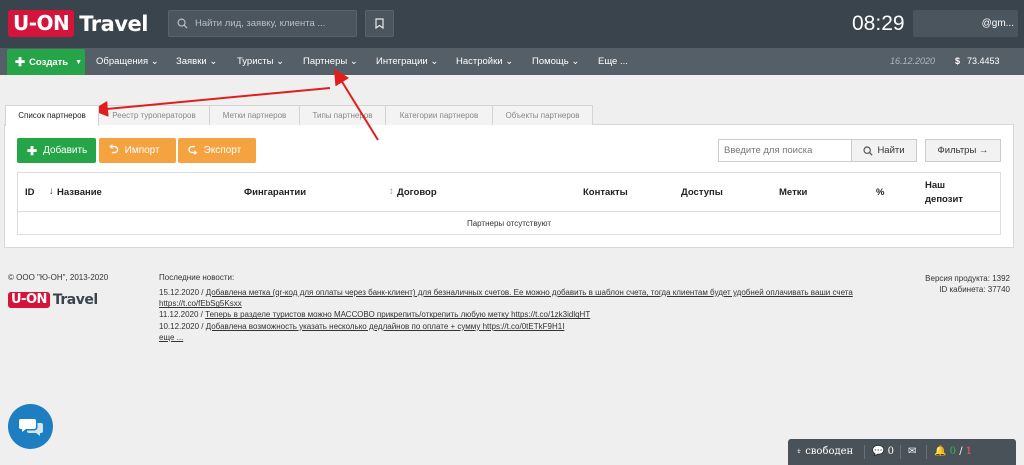 The image size is (1024, 465). Describe the element at coordinates (78, 23) in the screenshot. I see `app-logo: U-ON Travel` at that location.